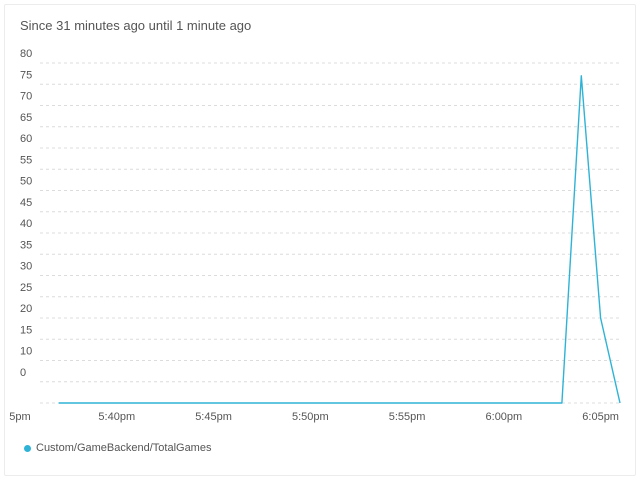 The image size is (640, 480). I want to click on y-tick-label: 75, so click(26, 75).